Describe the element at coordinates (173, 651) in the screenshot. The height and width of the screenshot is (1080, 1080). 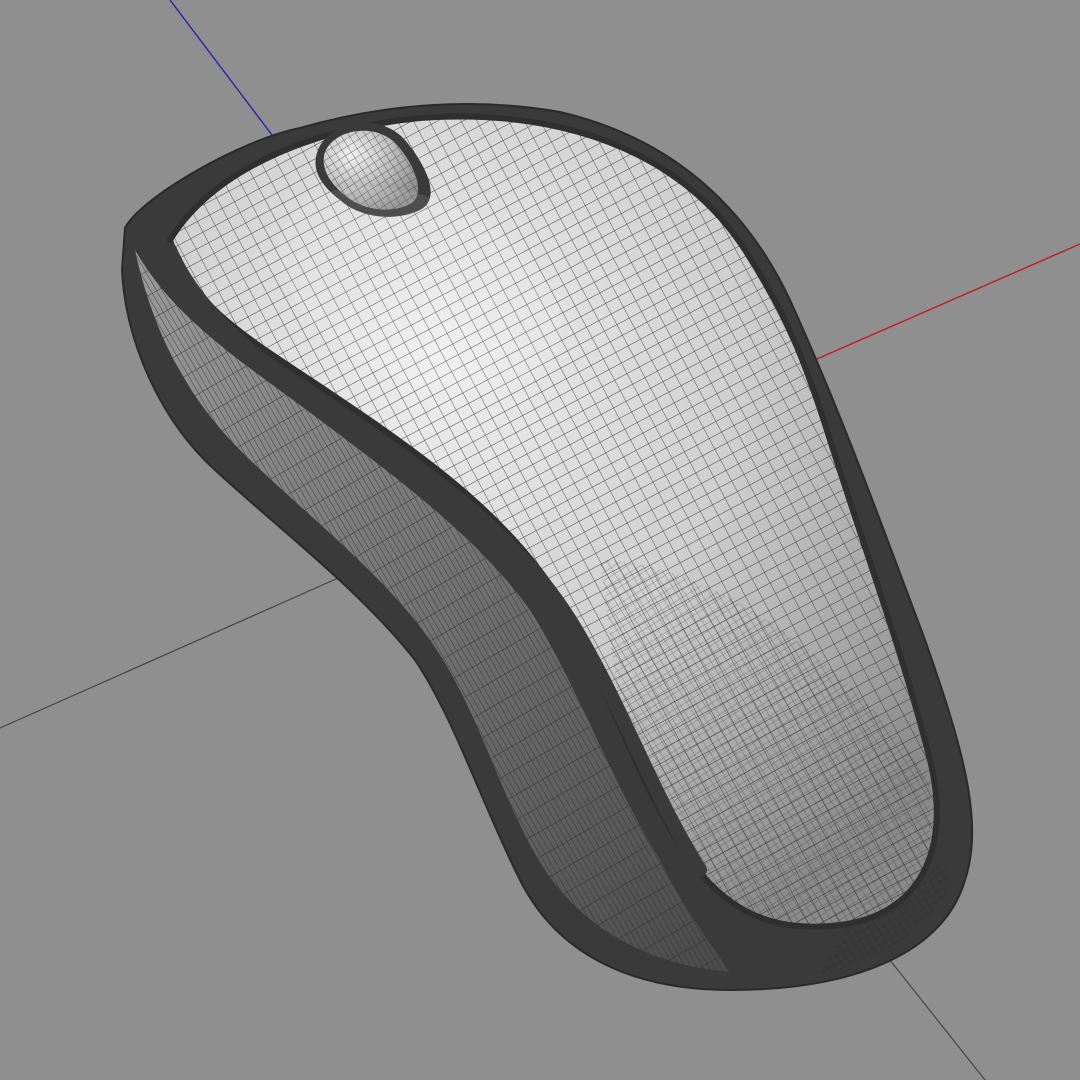
I see `y-axis-line` at that location.